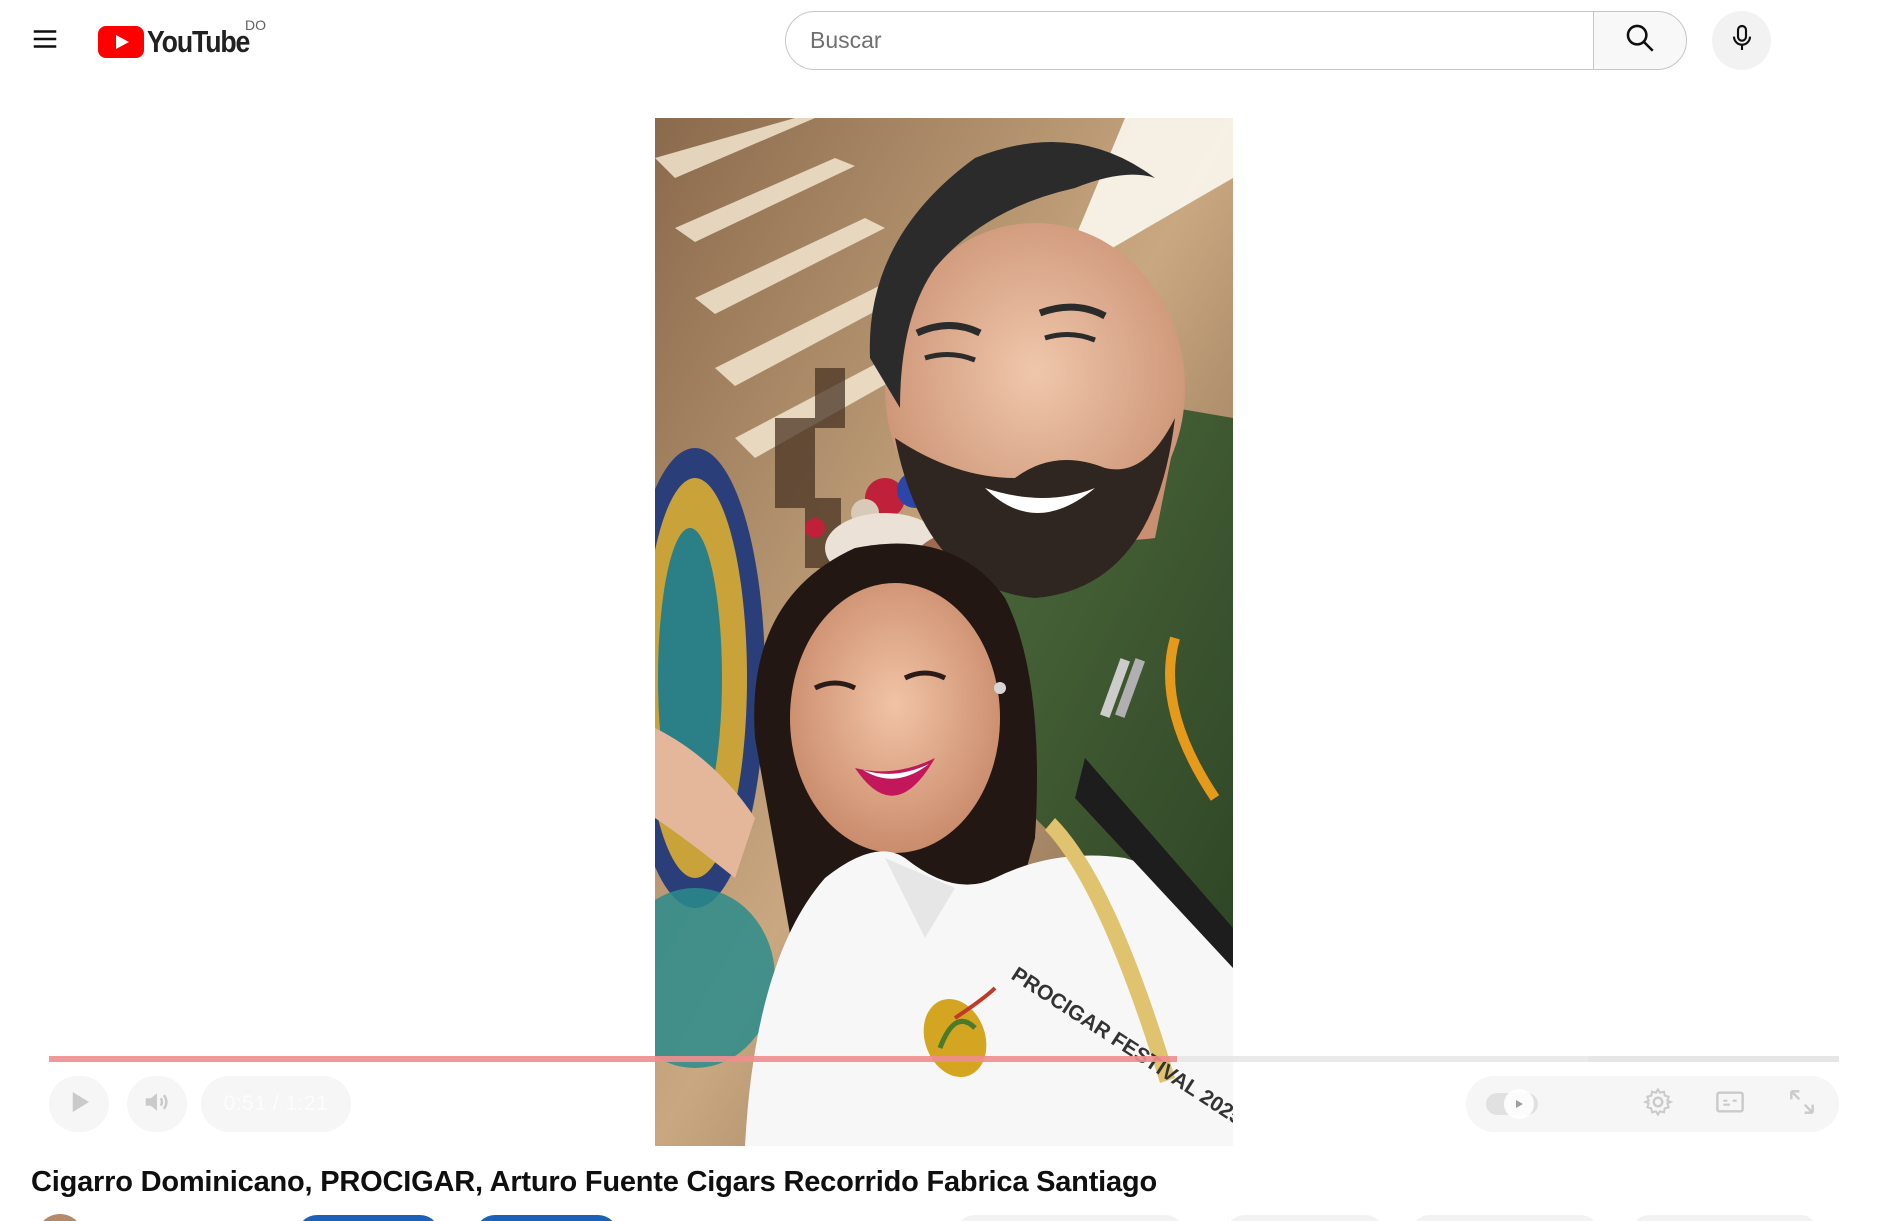  What do you see at coordinates (255, 25) in the screenshot?
I see `country-code: DO` at bounding box center [255, 25].